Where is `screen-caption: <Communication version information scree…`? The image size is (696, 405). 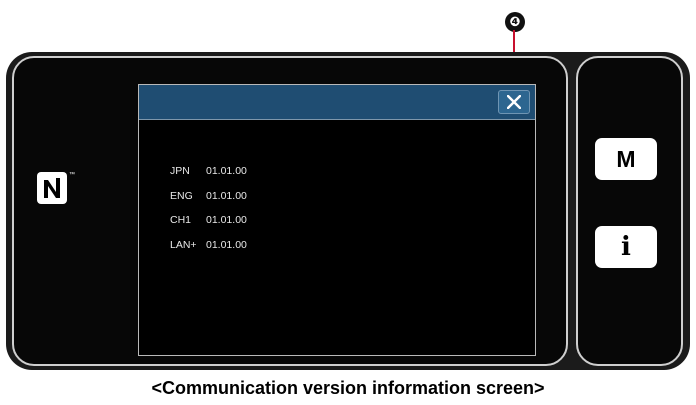 screen-caption: <Communication version information scree… is located at coordinates (348, 388).